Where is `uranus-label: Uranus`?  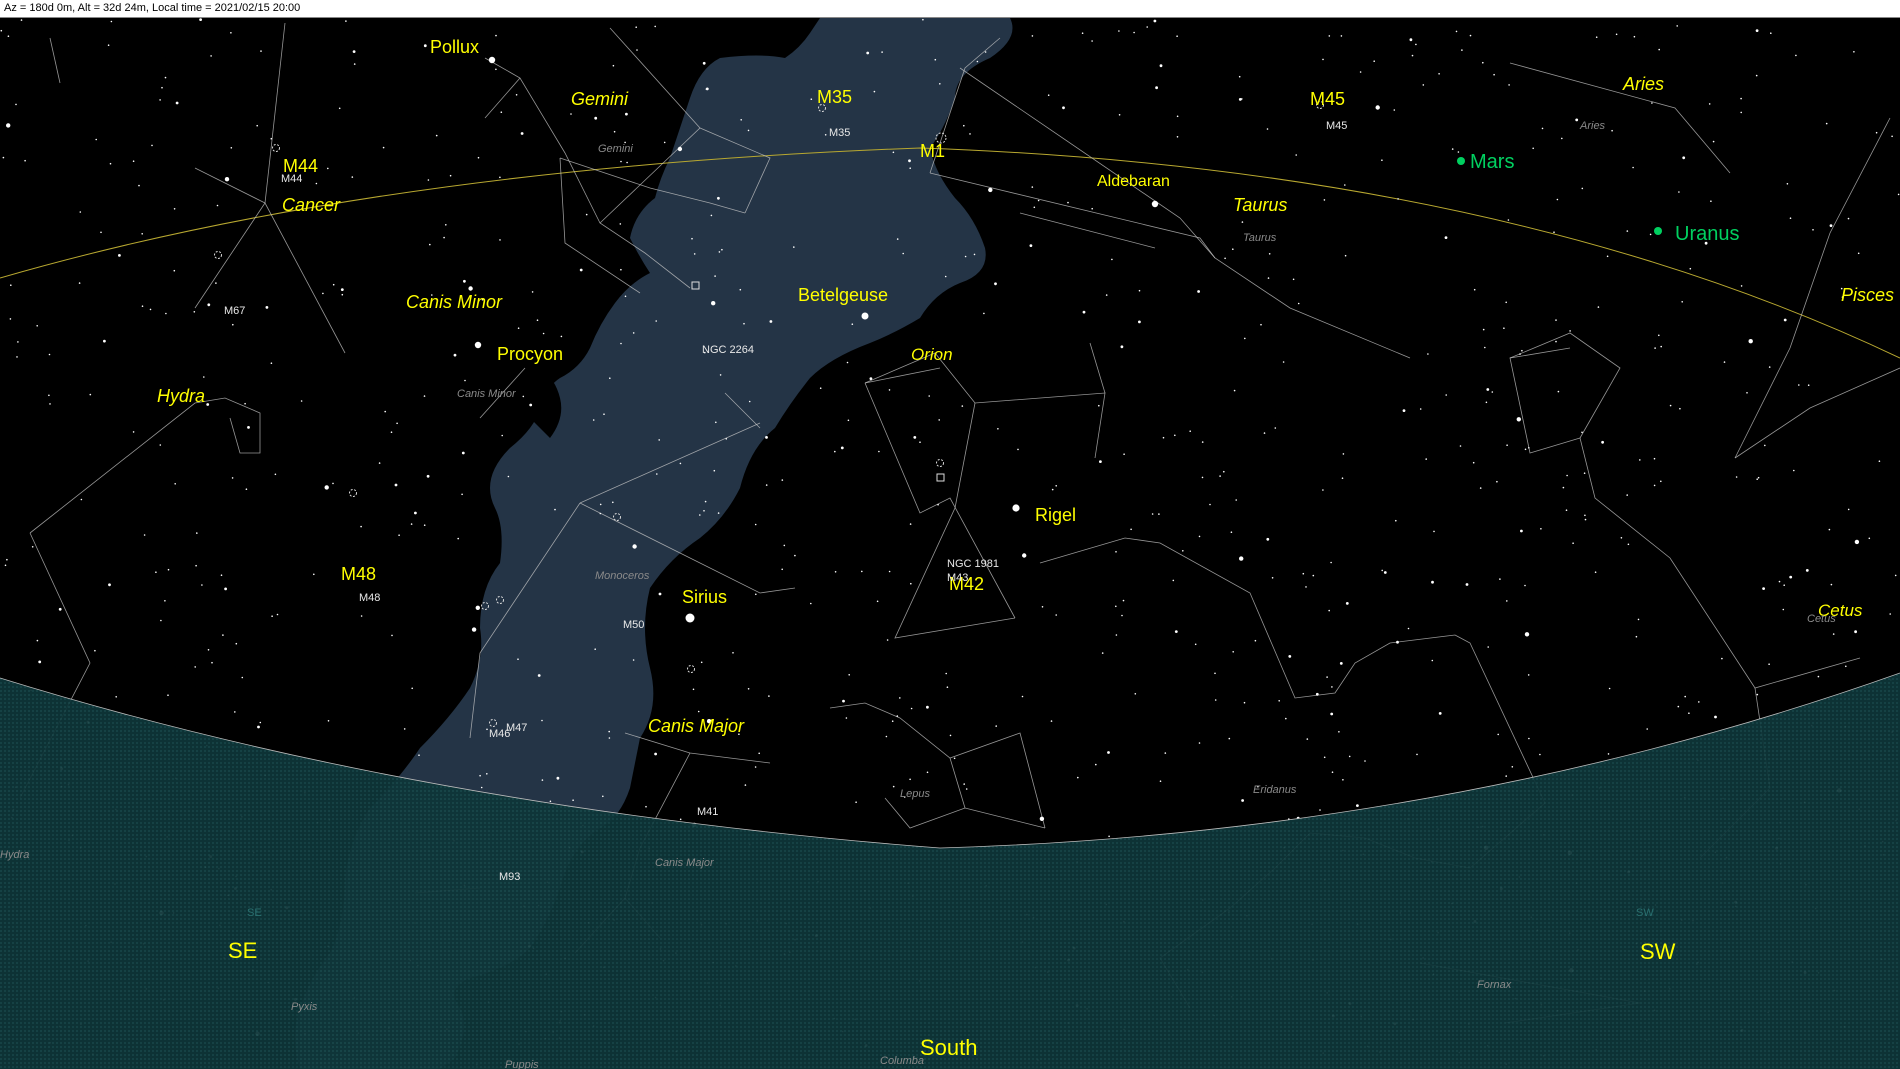 uranus-label: Uranus is located at coordinates (1707, 234).